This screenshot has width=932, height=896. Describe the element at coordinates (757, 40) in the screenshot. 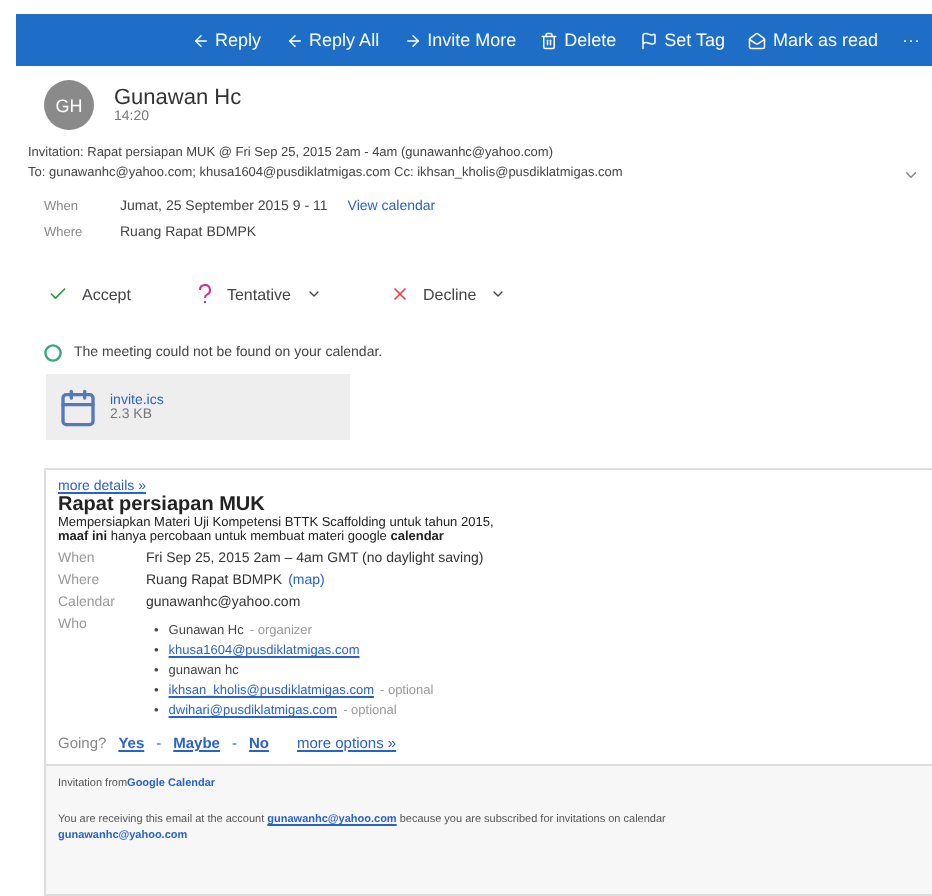

I see `envelope-icon` at that location.